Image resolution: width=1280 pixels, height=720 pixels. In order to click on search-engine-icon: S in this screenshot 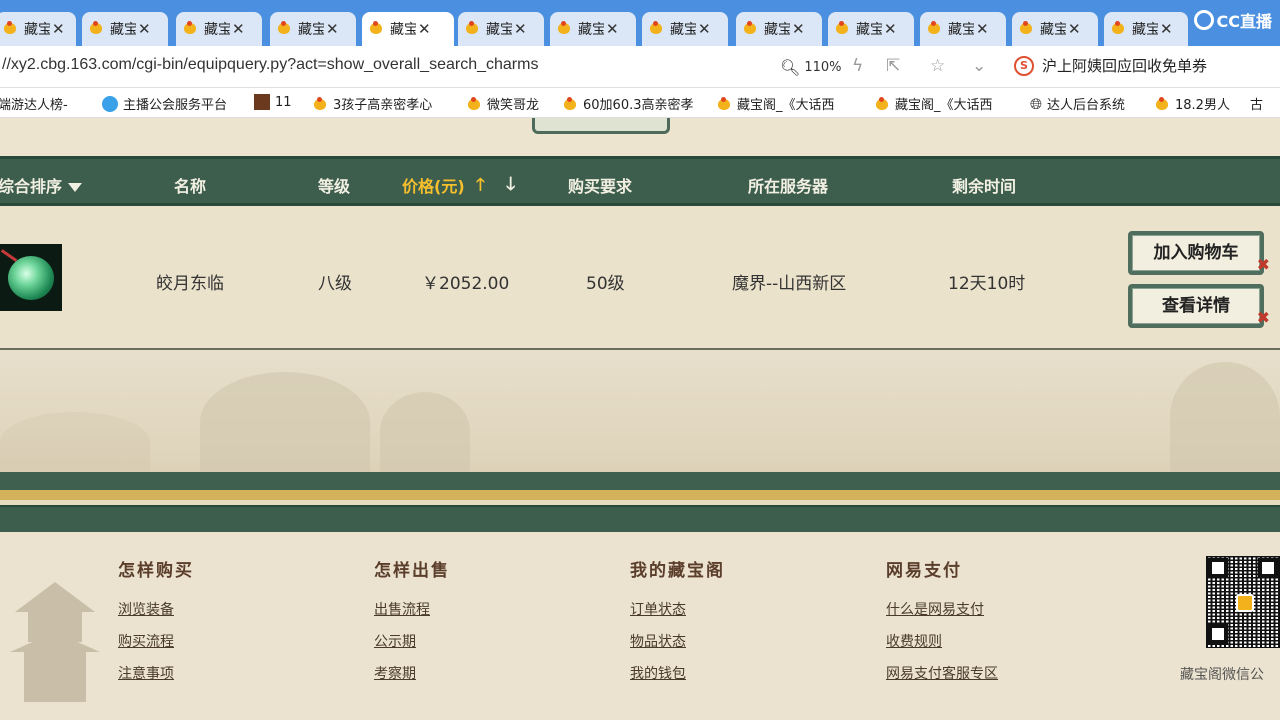, I will do `click(1024, 65)`.